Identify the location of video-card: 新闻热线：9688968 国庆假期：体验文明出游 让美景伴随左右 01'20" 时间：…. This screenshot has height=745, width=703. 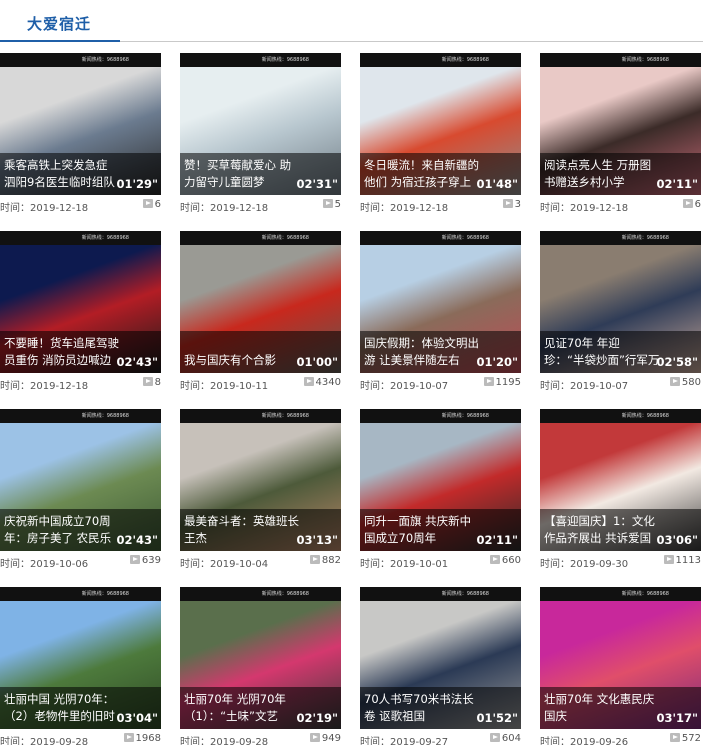
(440, 313).